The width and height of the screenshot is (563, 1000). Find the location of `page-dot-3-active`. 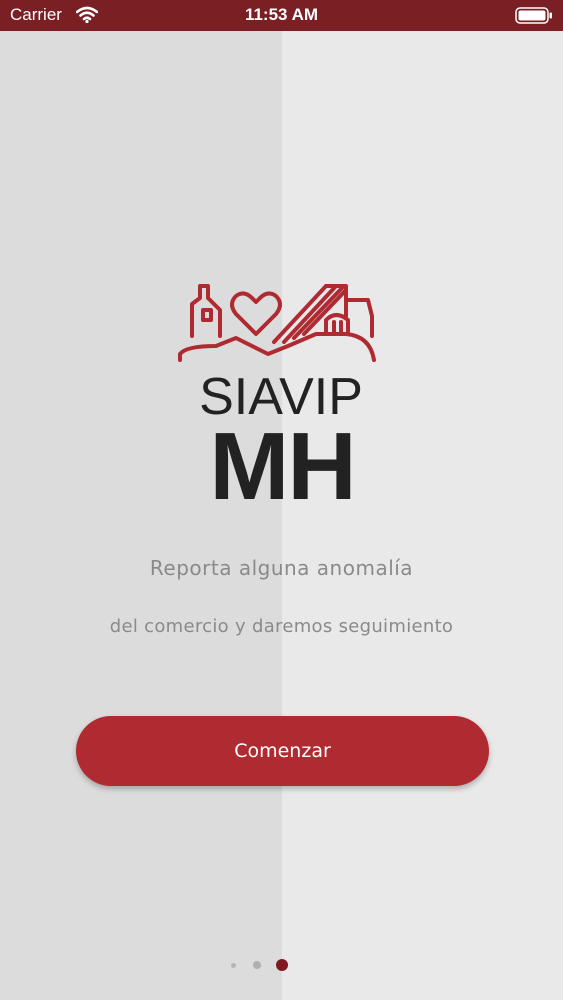

page-dot-3-active is located at coordinates (282, 965).